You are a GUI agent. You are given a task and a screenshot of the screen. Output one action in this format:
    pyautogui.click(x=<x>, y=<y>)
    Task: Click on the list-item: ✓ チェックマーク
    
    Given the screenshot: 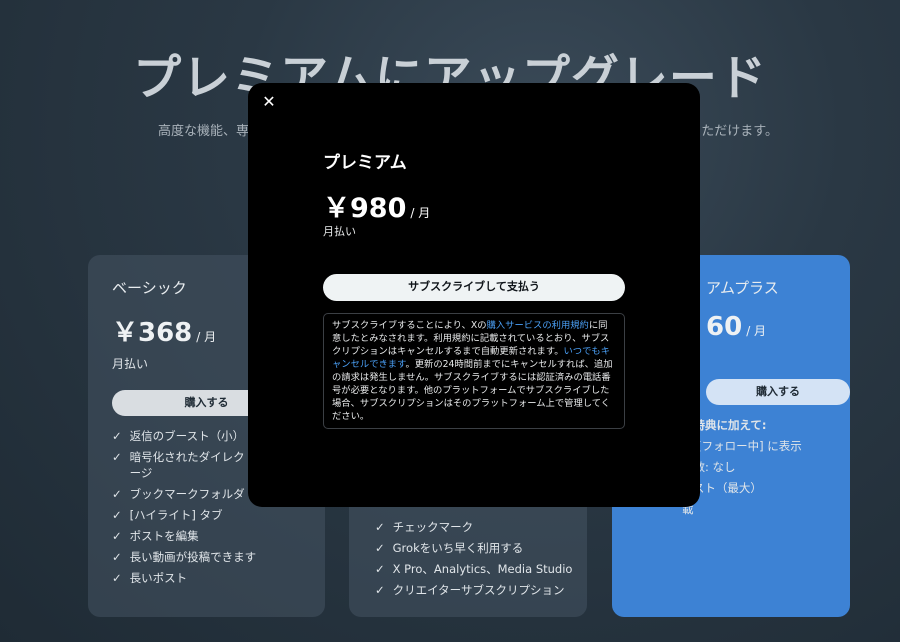 What is the action you would take?
    pyautogui.click(x=473, y=527)
    